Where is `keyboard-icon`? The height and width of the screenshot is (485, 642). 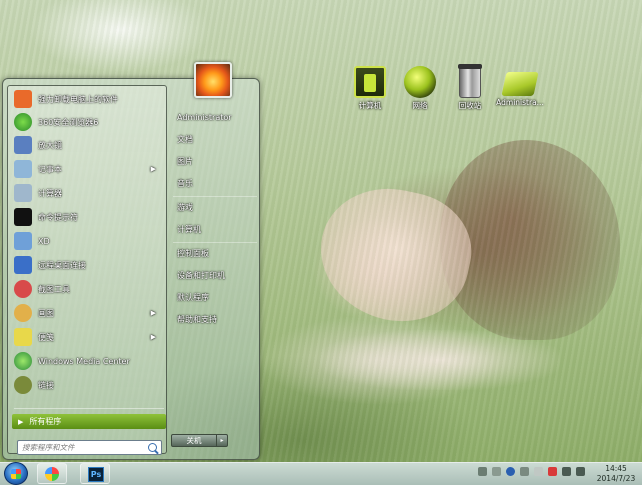 keyboard-icon is located at coordinates (482, 471).